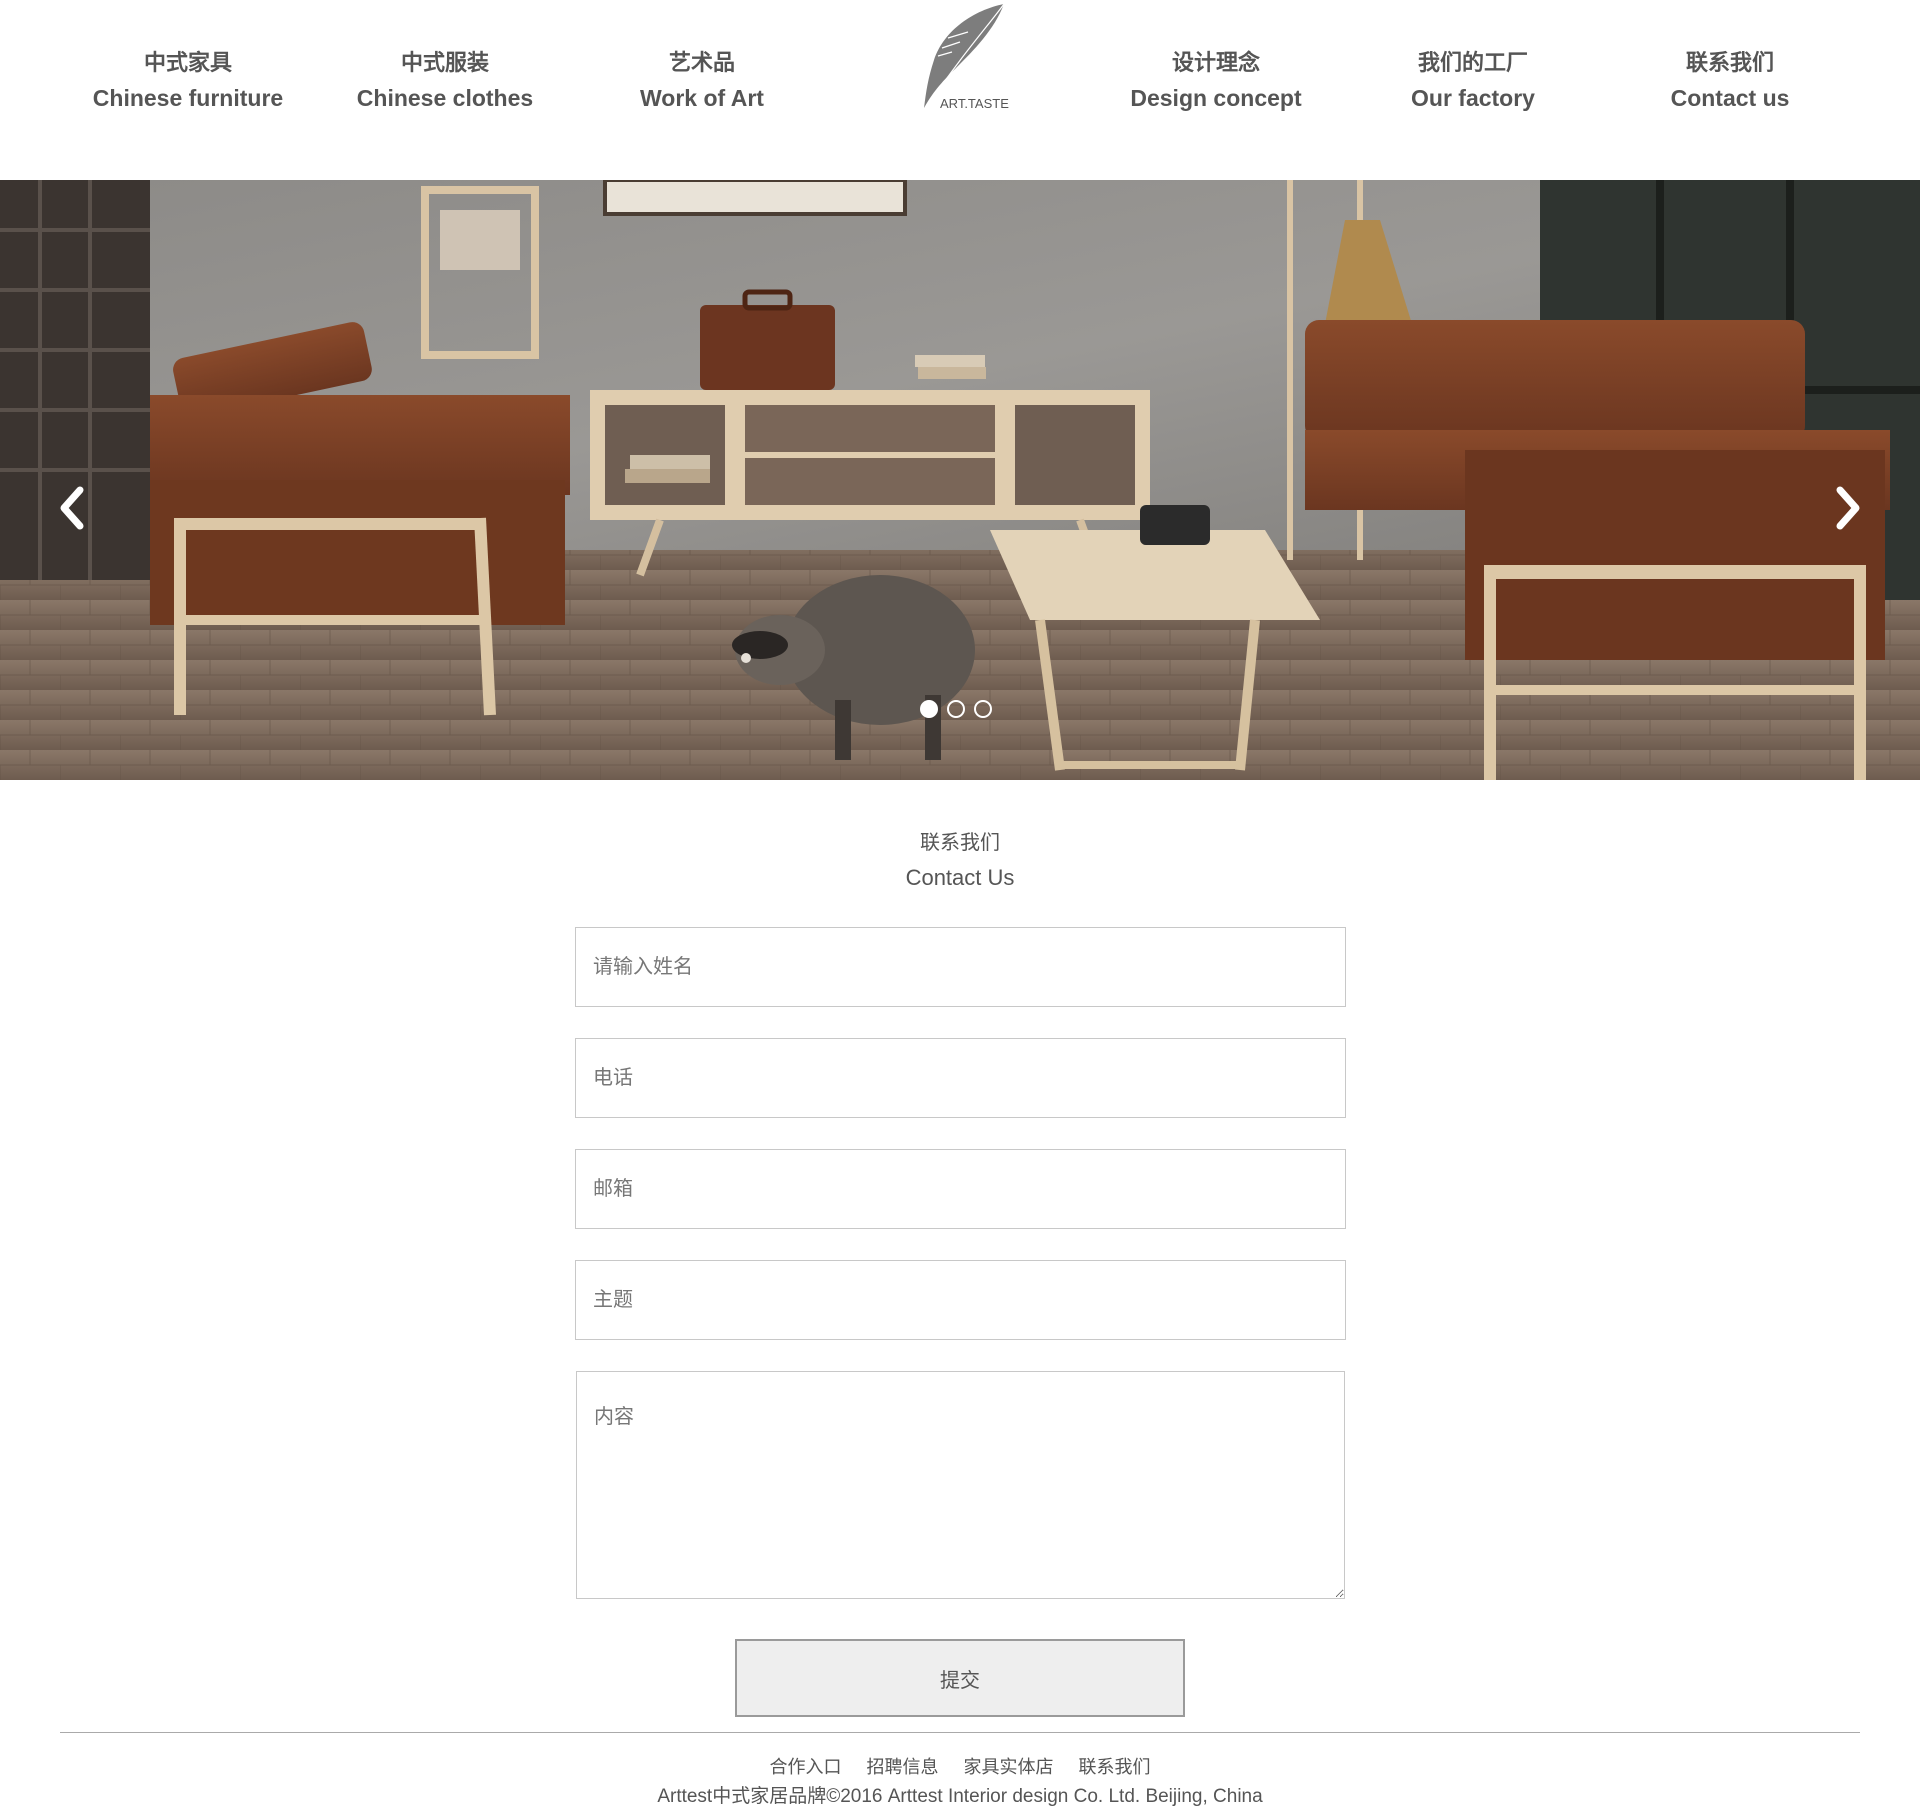 The width and height of the screenshot is (1920, 1816). Describe the element at coordinates (445, 98) in the screenshot. I see `nav-label-en: Chinese clothes` at that location.